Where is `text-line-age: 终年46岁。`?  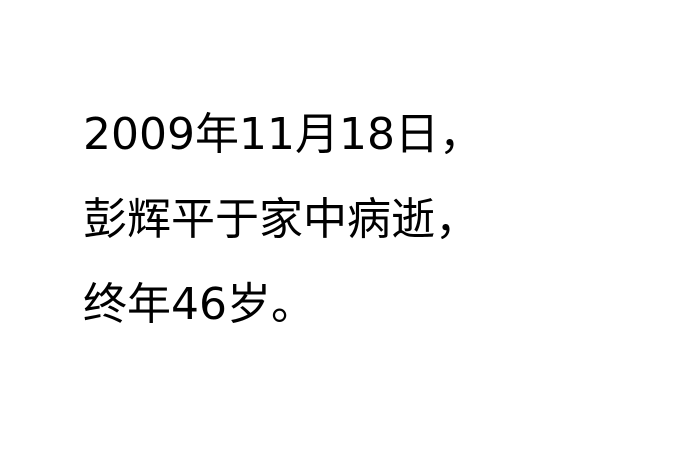
text-line-age: 终年46岁。 is located at coordinates (199, 304).